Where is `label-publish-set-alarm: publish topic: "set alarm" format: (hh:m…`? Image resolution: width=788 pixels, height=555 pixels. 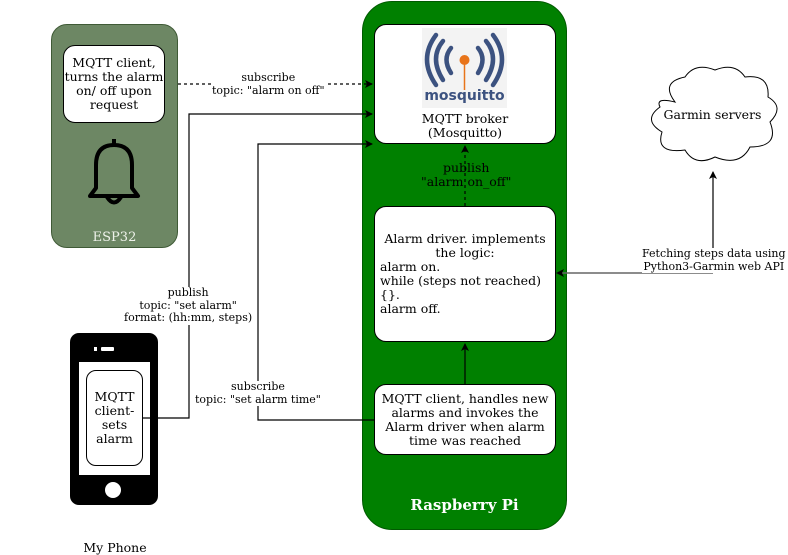
label-publish-set-alarm: publish topic: "set alarm" format: (hh:m… is located at coordinates (188, 305).